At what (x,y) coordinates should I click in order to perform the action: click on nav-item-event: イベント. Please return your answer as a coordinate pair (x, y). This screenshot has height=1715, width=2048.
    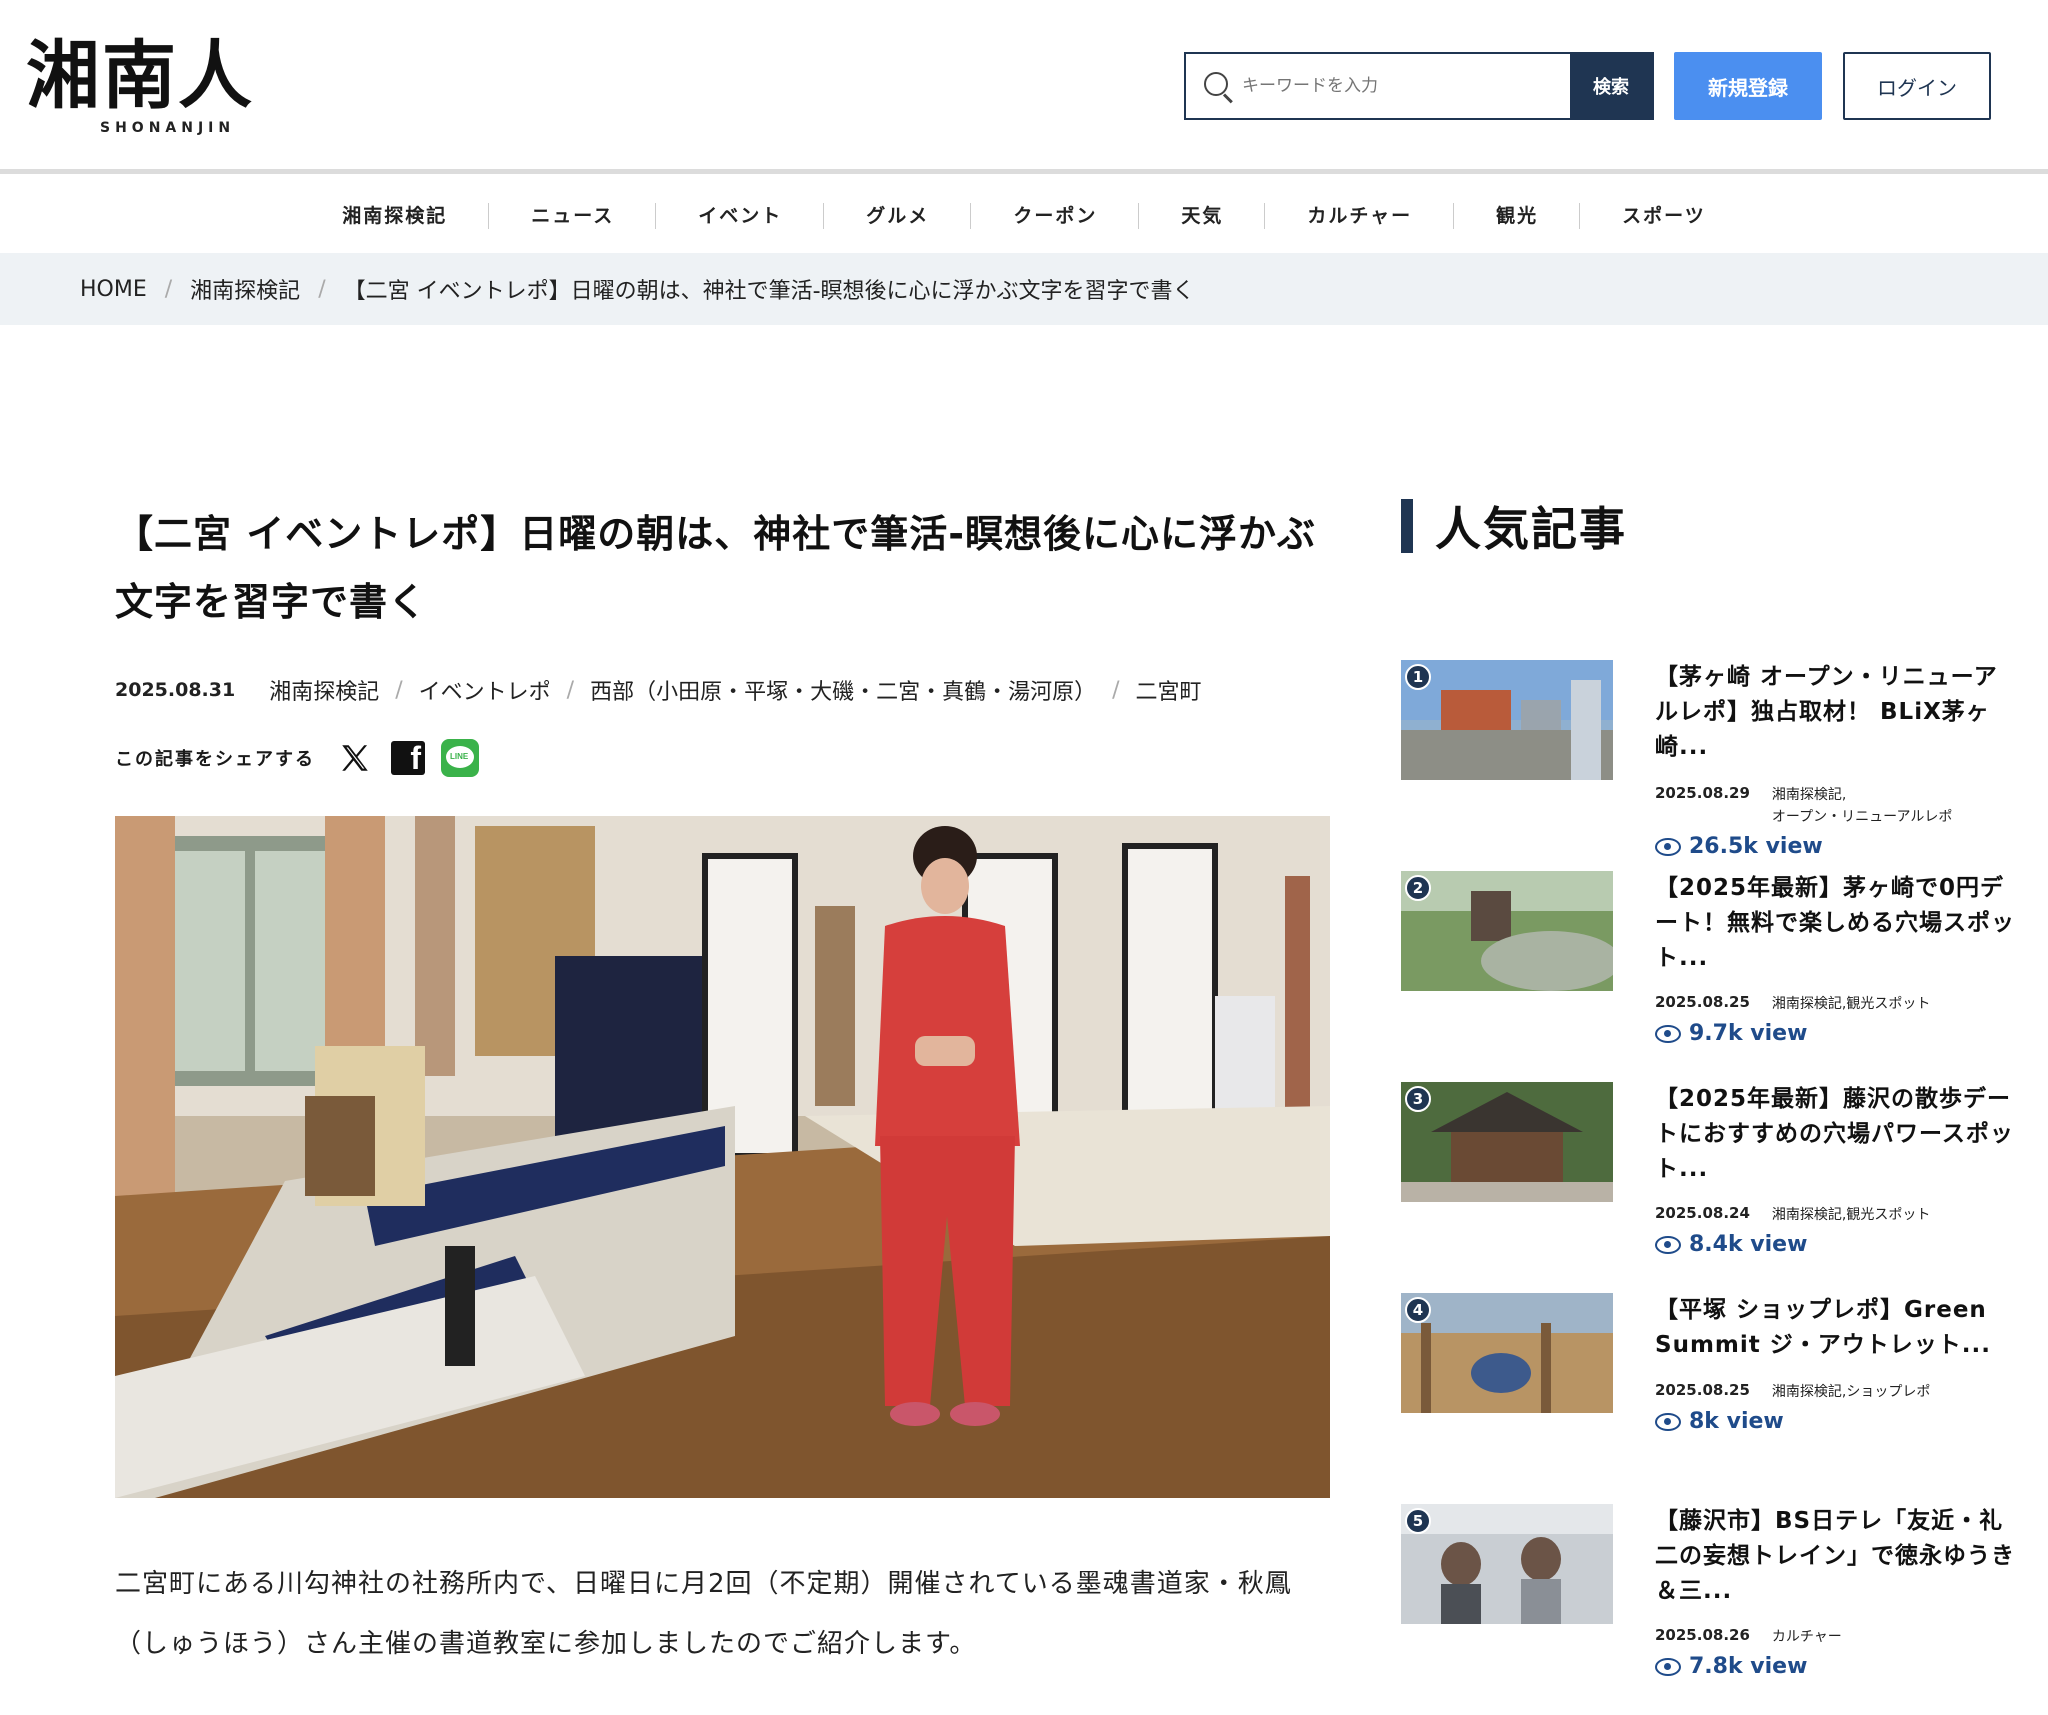
    Looking at the image, I should click on (740, 216).